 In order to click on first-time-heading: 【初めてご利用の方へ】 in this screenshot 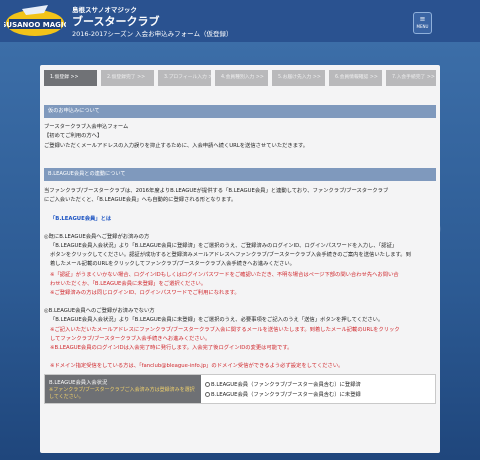, I will do `click(73, 136)`.